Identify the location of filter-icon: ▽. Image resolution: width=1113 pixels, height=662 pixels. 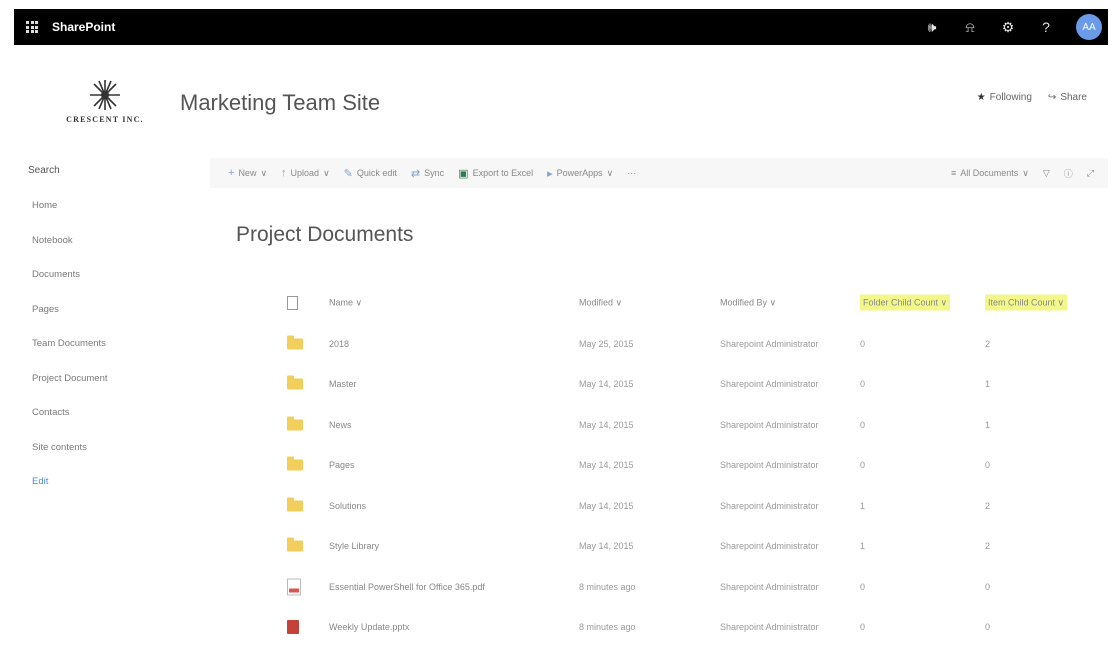
(1046, 173).